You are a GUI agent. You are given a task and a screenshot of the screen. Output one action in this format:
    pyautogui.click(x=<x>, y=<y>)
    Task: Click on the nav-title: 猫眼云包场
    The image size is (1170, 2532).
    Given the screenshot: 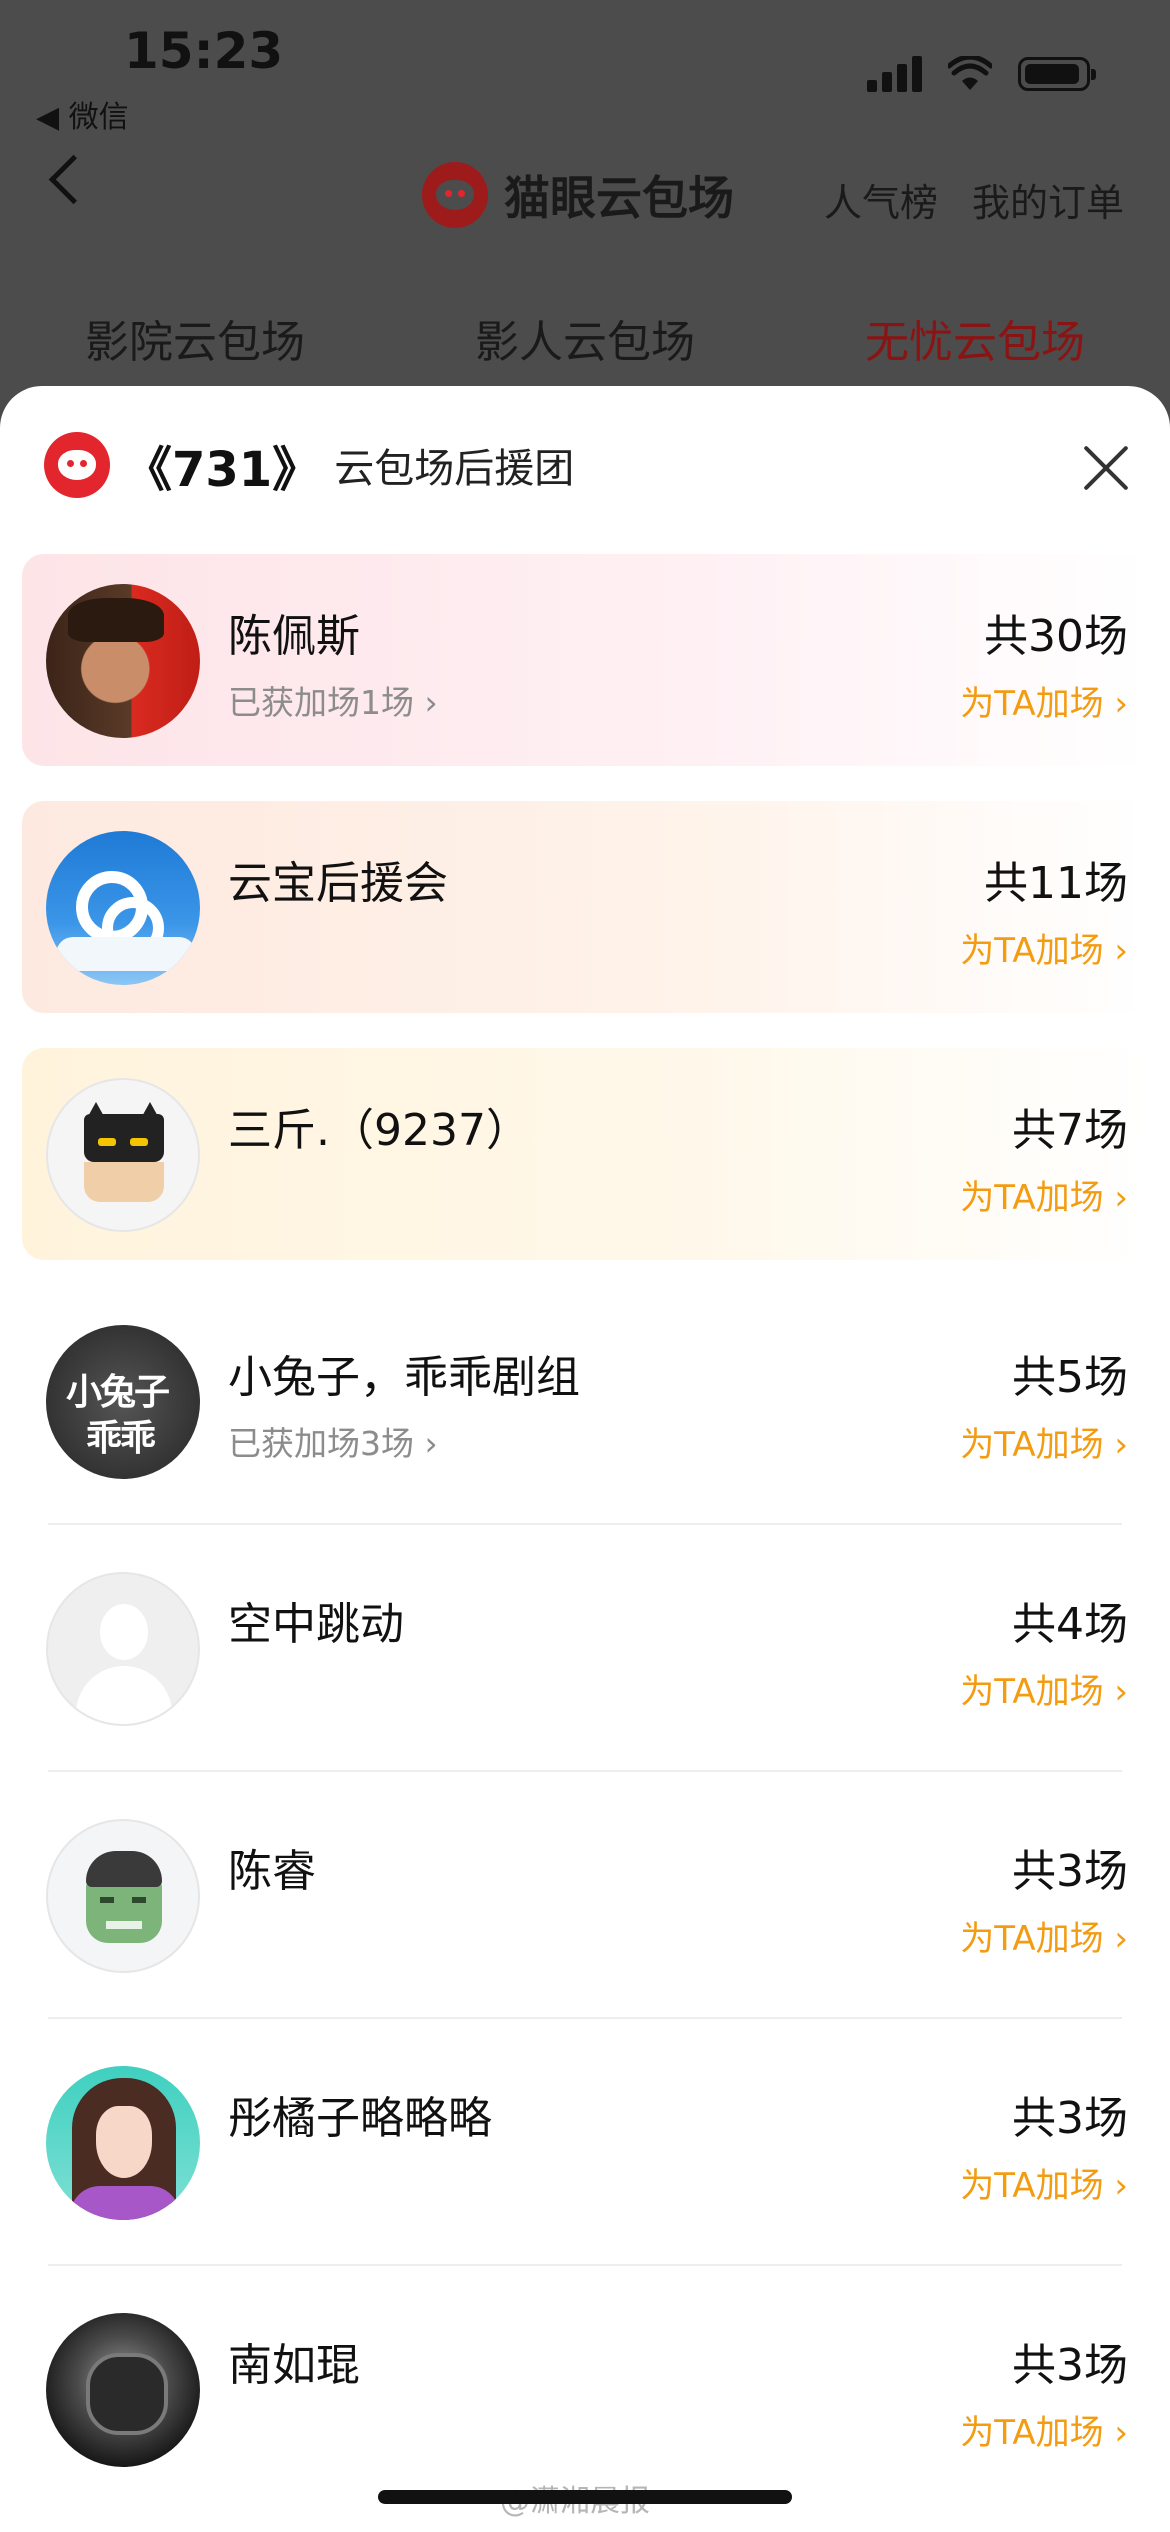 What is the action you would take?
    pyautogui.click(x=578, y=195)
    